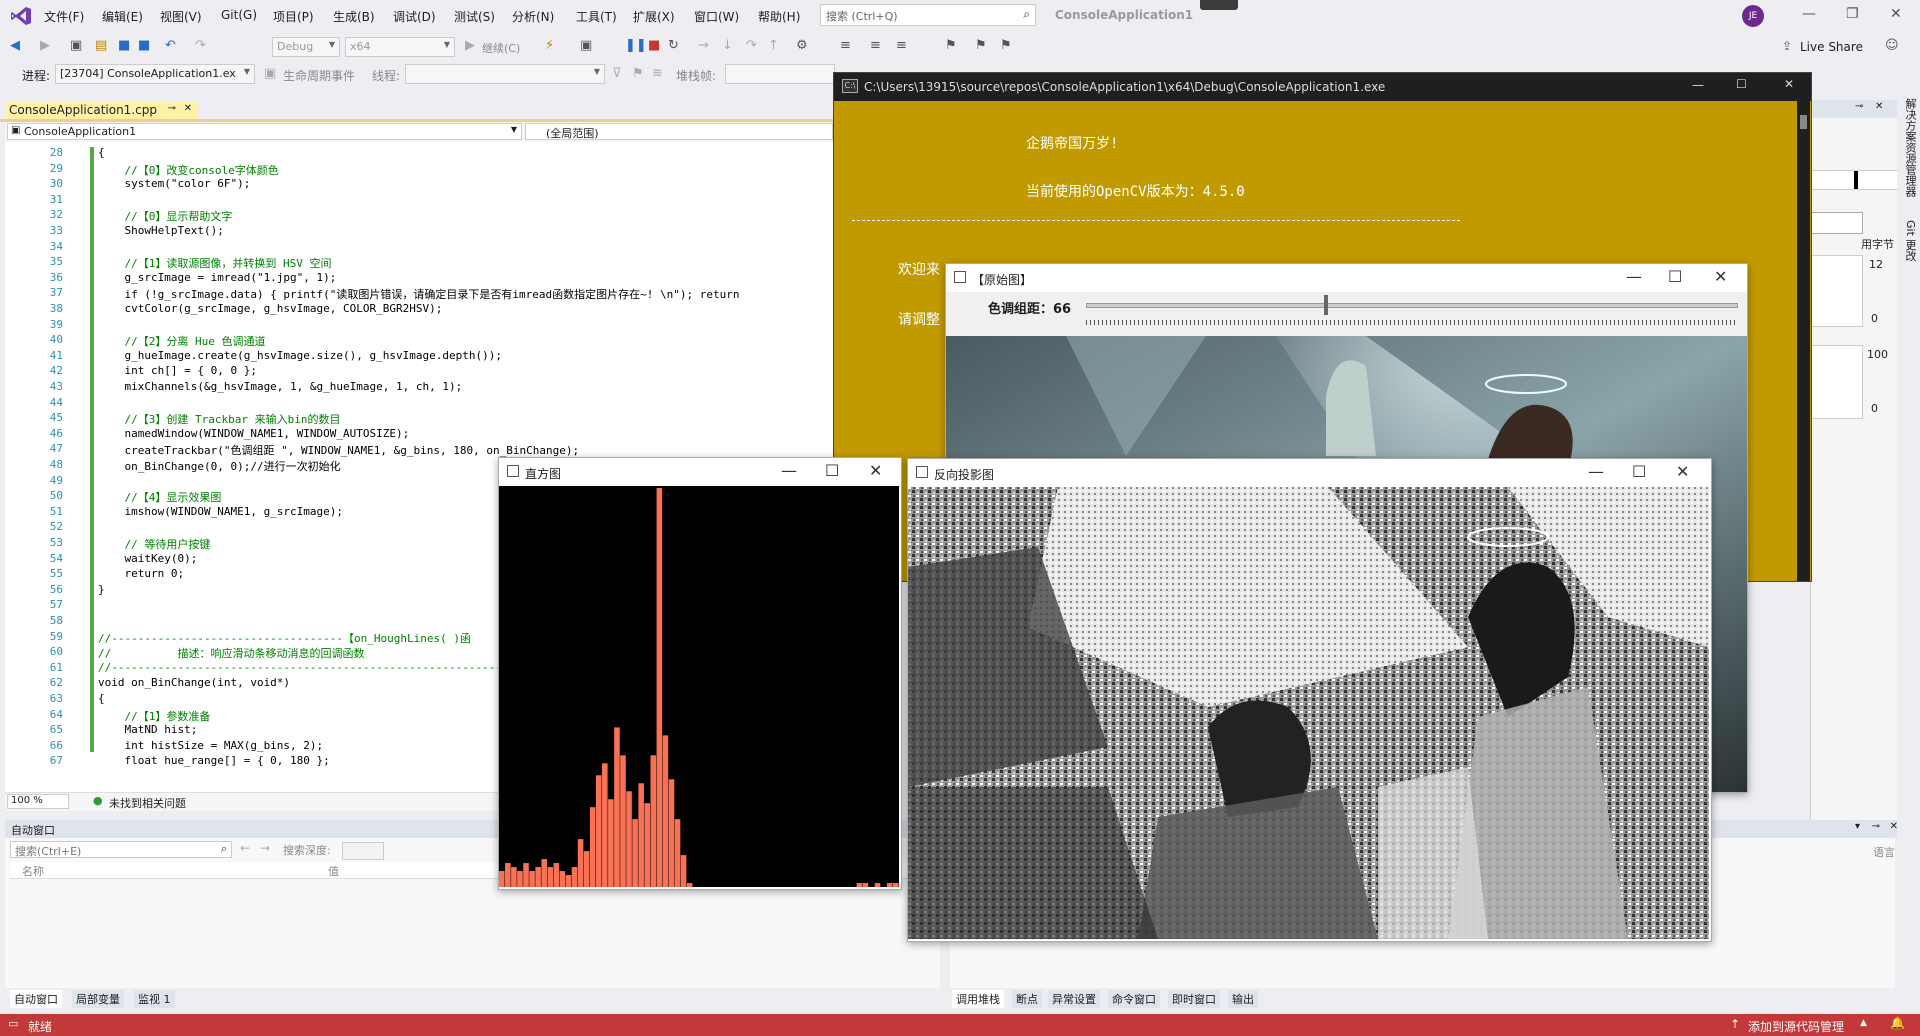 This screenshot has height=1036, width=1920. Describe the element at coordinates (1243, 999) in the screenshot. I see `tab-bottom-right: 输出` at that location.